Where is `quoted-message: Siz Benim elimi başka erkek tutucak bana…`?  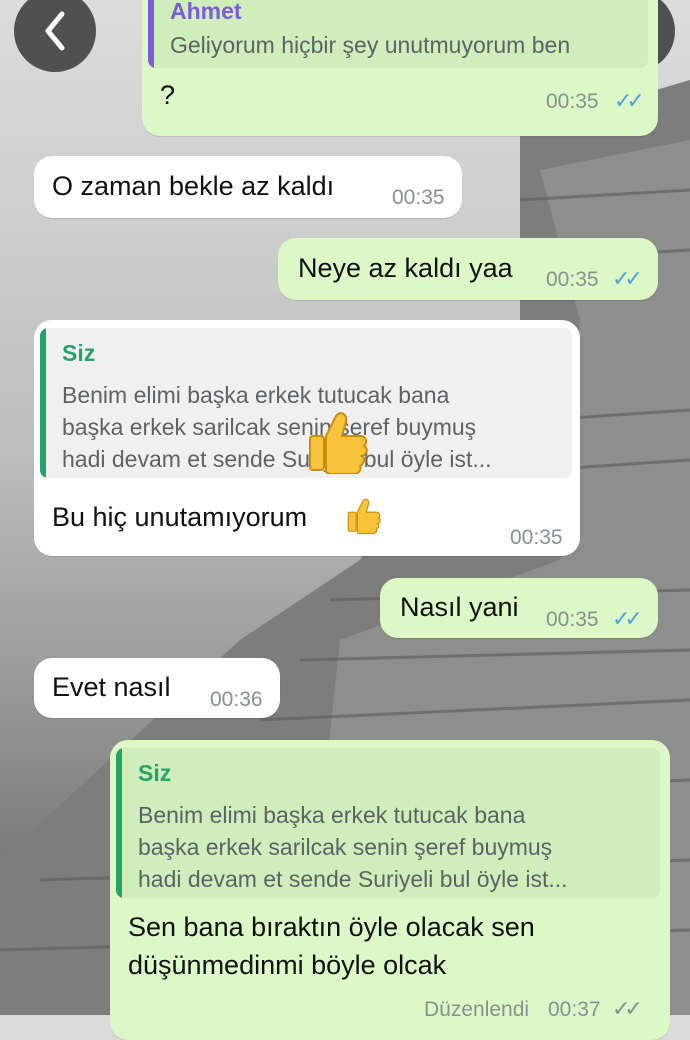 quoted-message: Siz Benim elimi başka erkek tutucak bana… is located at coordinates (388, 823).